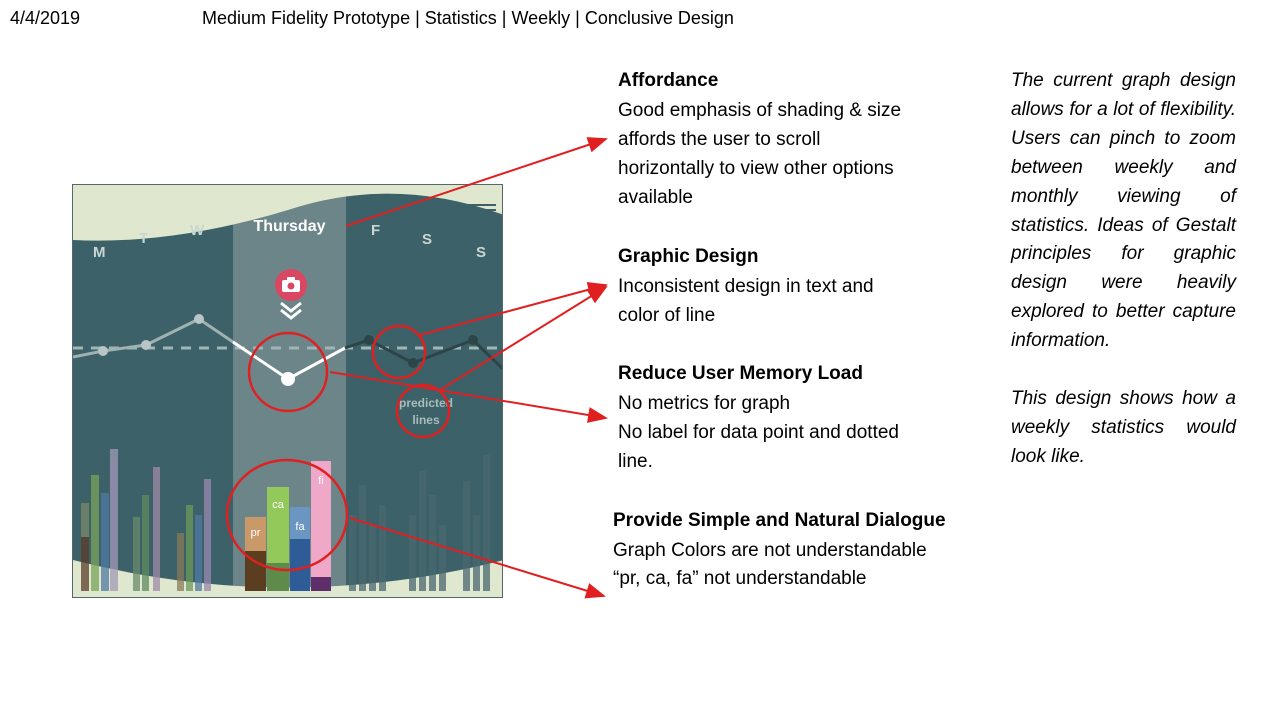  Describe the element at coordinates (635, 461) in the screenshot. I see `memory-load-text: line.` at that location.